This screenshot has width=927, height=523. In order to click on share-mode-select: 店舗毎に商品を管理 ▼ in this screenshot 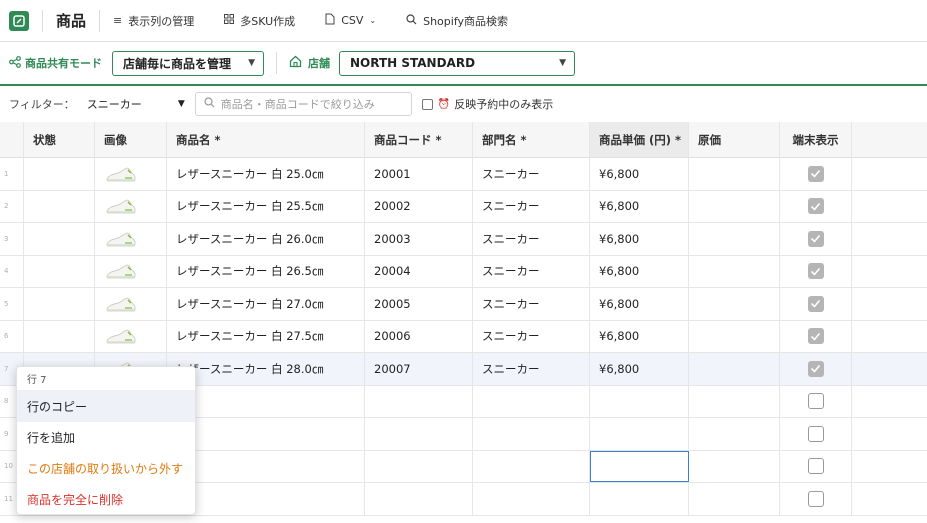, I will do `click(188, 63)`.